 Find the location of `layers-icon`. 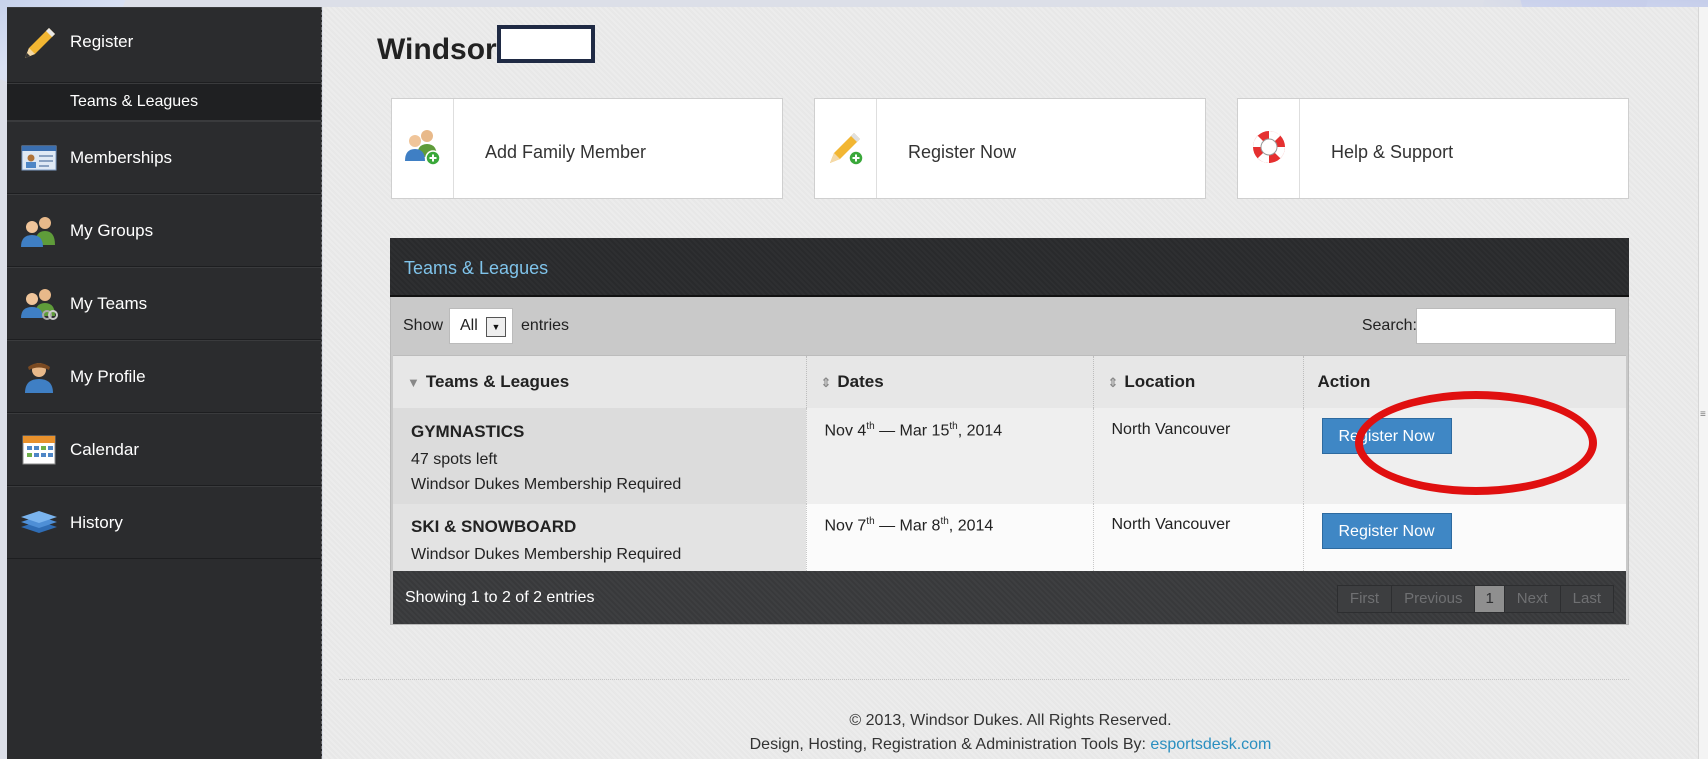

layers-icon is located at coordinates (39, 522).